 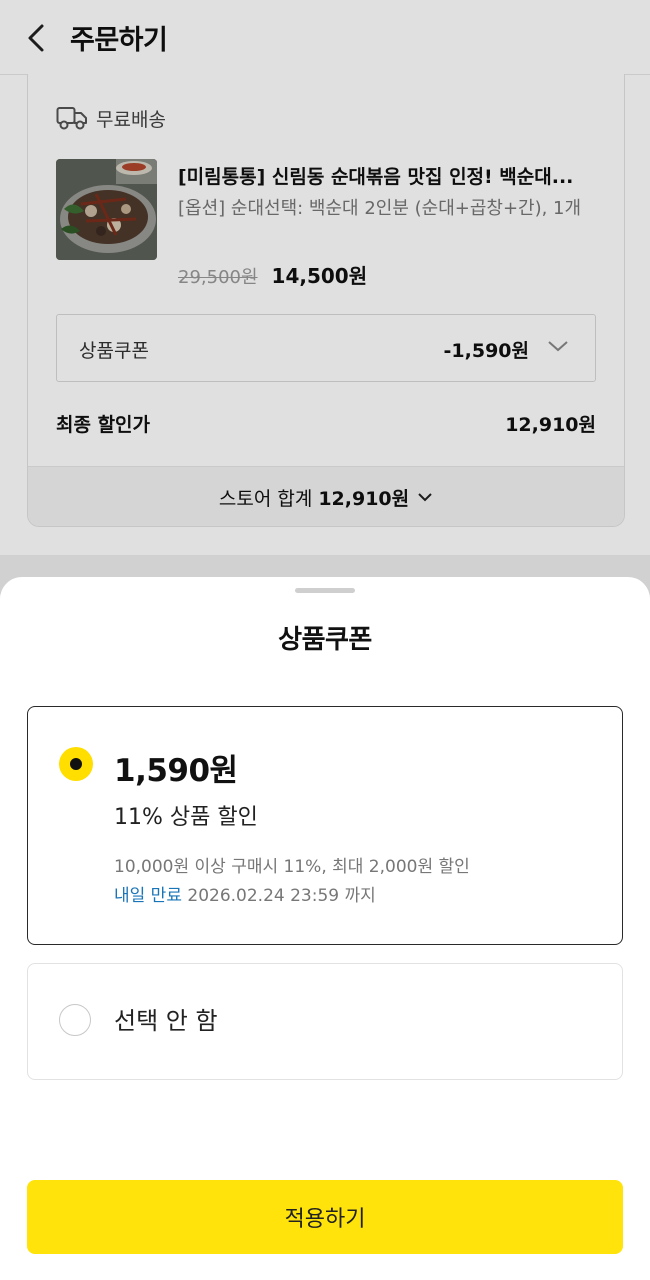 I want to click on none-option-label: 선택 안 함, so click(x=166, y=1021).